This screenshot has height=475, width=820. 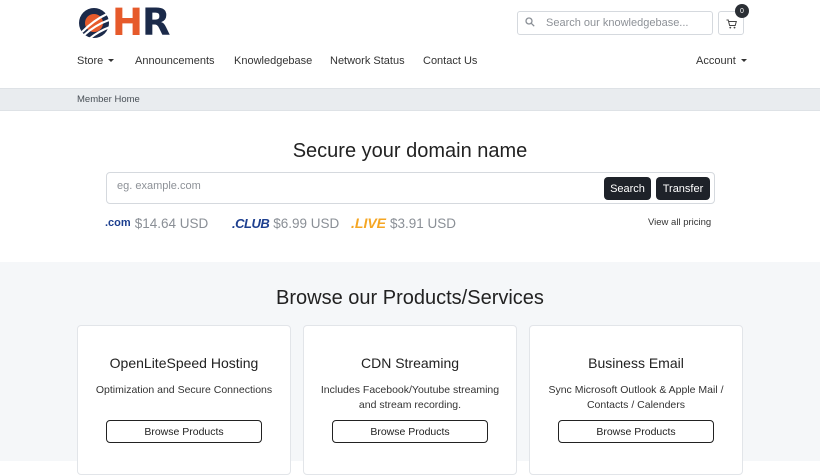 I want to click on cart-count-badge: 0, so click(x=742, y=11).